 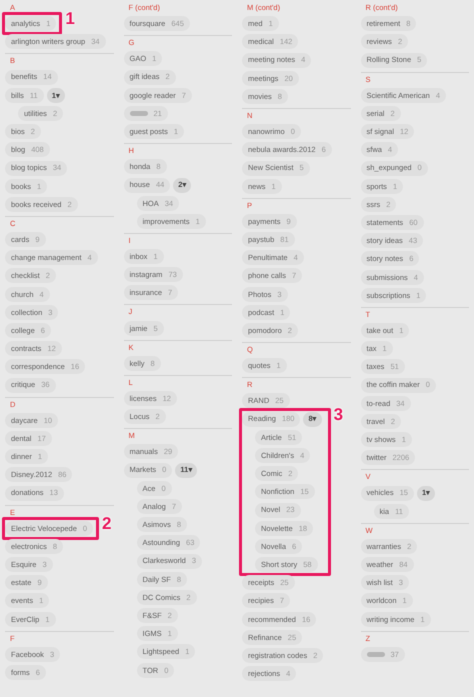 I want to click on callout-number: 1, so click(x=70, y=19).